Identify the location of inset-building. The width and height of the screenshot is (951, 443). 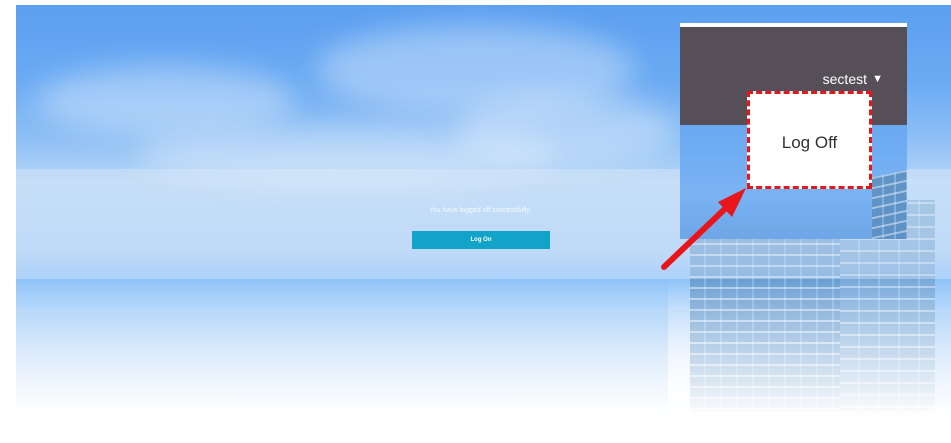
(889, 203).